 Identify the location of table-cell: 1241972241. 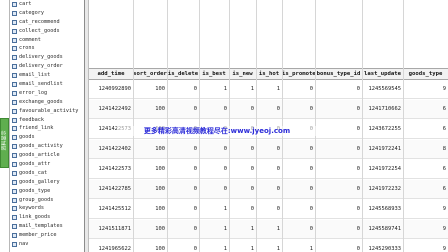
(382, 149).